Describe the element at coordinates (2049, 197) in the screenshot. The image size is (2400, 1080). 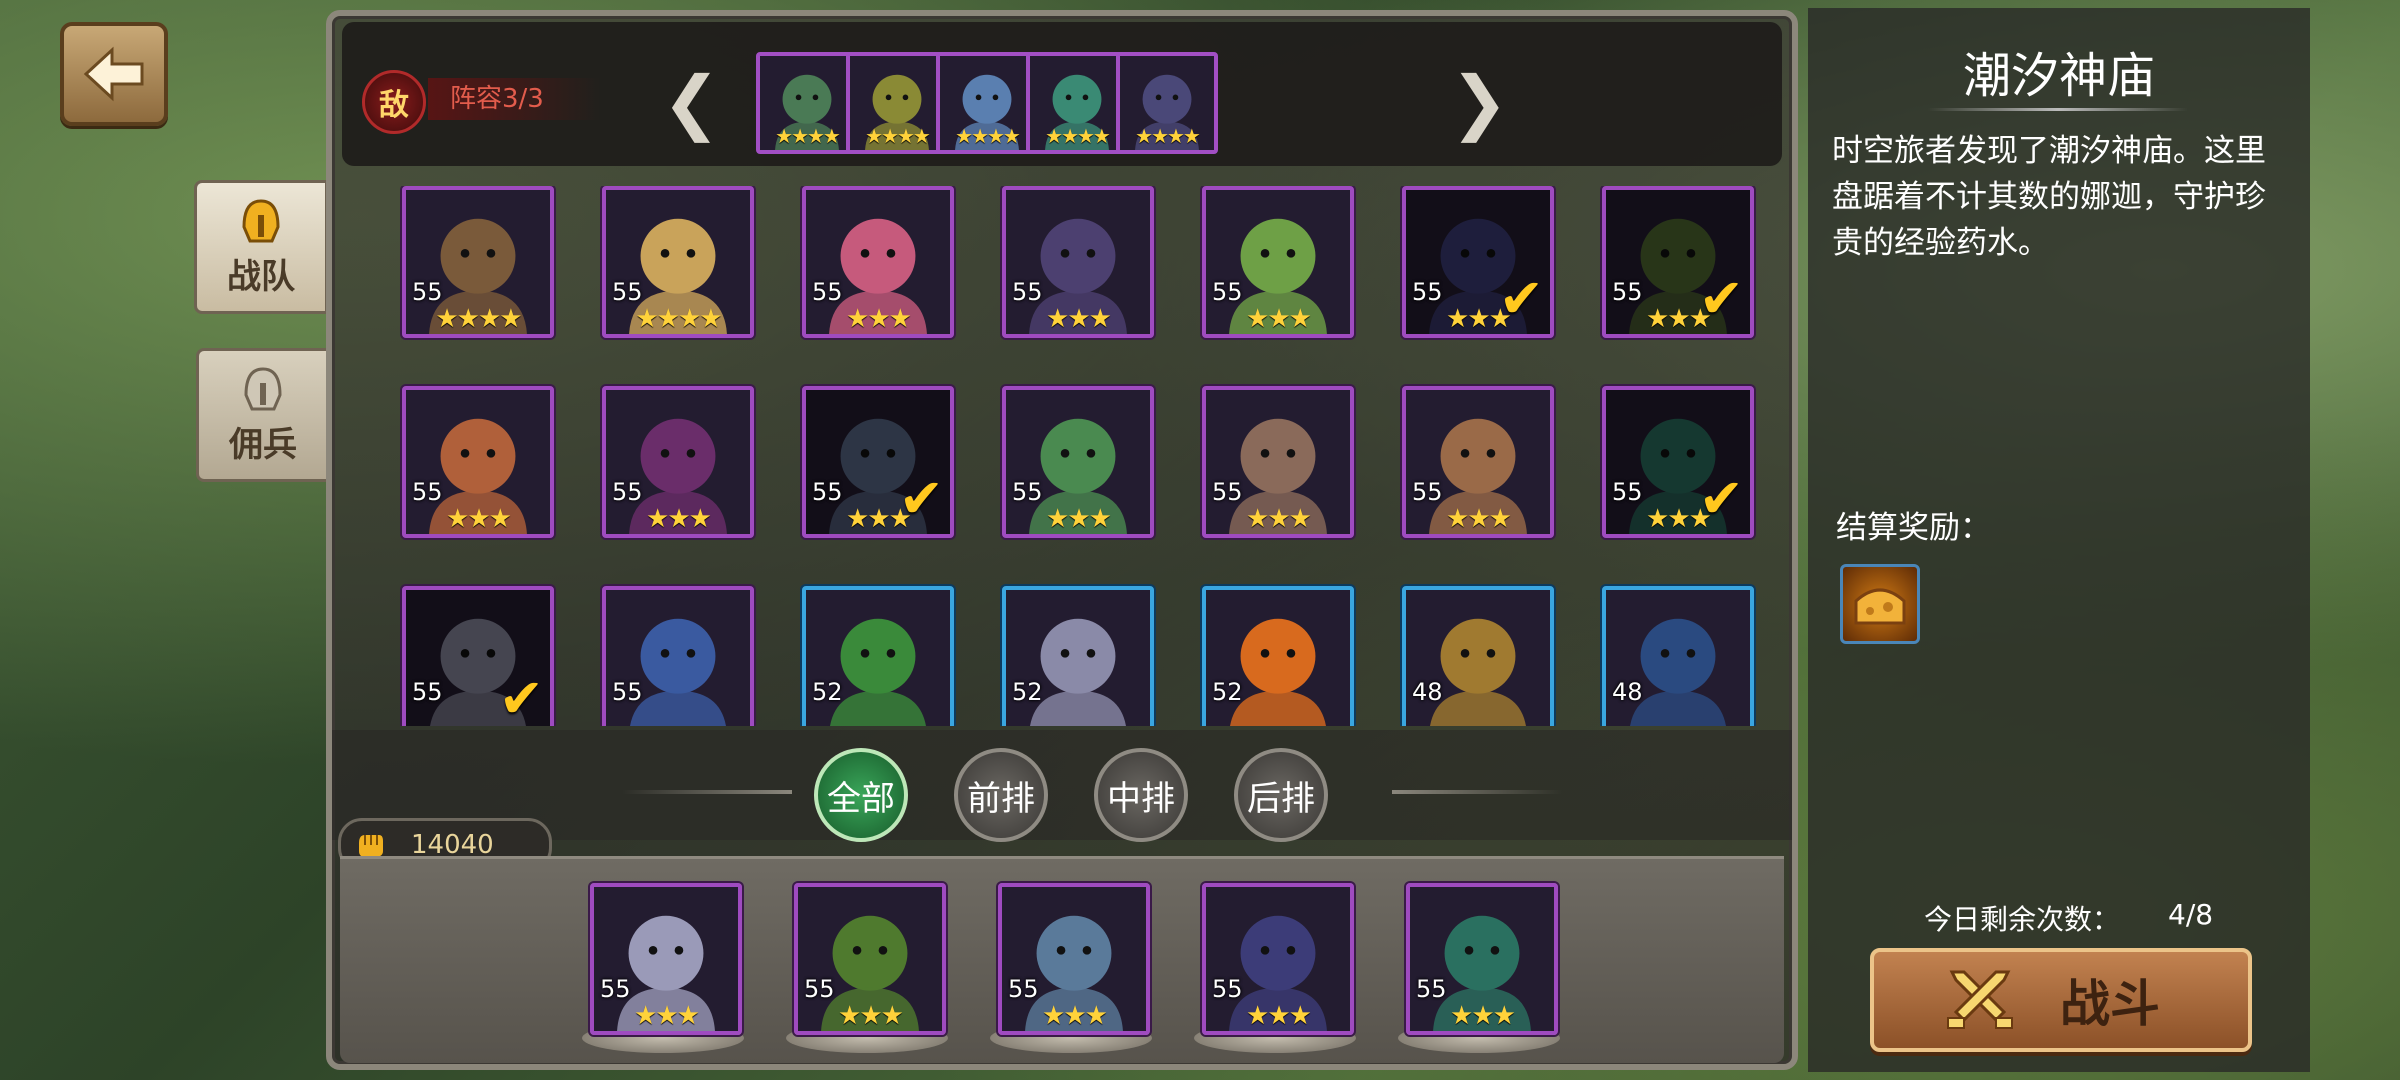
I see `stage-description: 时空旅者发现了潮汐神庙。这里盘踞着不计其数的娜迦，守护珍贵的经验药水。` at that location.